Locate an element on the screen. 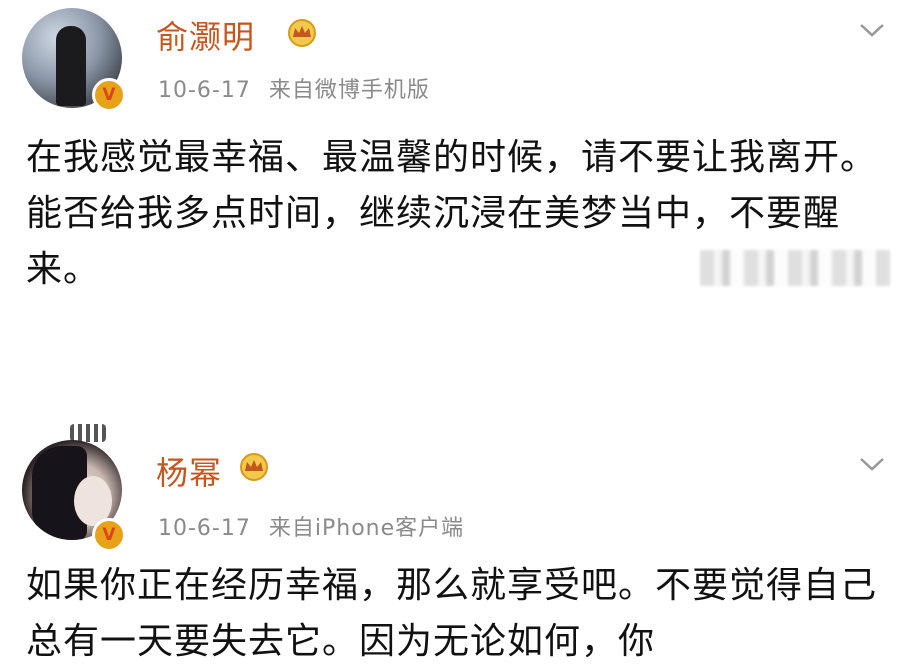 The height and width of the screenshot is (670, 906). post-text: 如果你正在经历幸福，那么就享受吧。不要觉得自己总有一天要失去它。因为无论如何，你 is located at coordinates (452, 613).